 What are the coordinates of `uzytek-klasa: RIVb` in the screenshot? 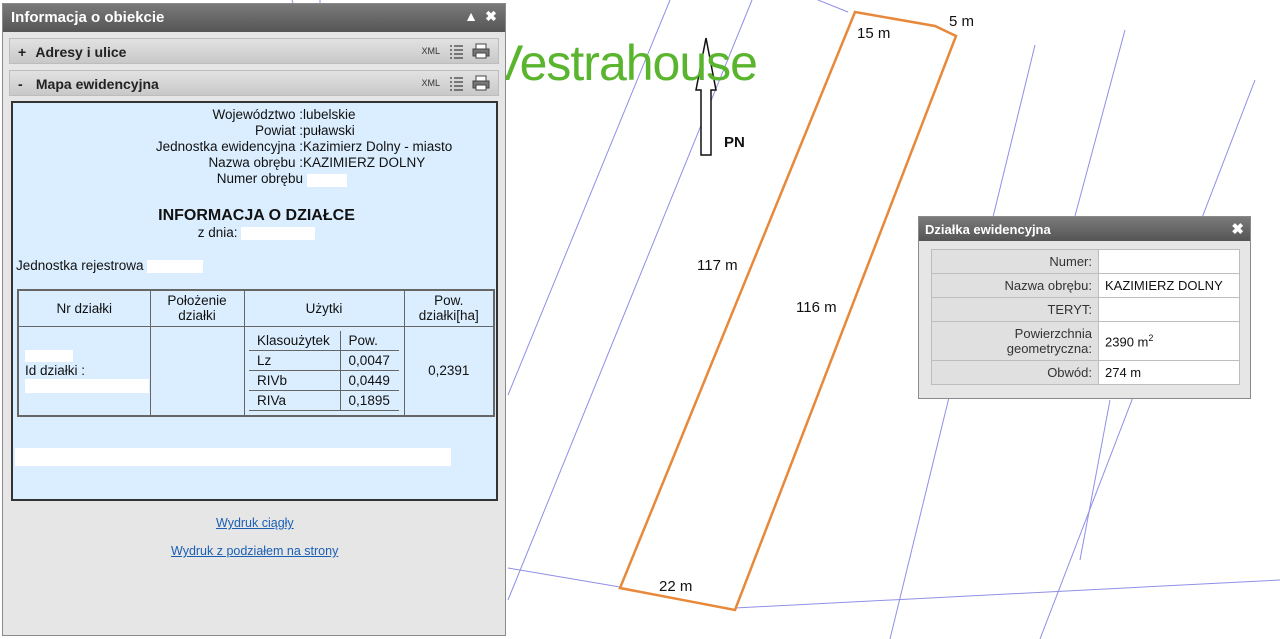 It's located at (295, 380).